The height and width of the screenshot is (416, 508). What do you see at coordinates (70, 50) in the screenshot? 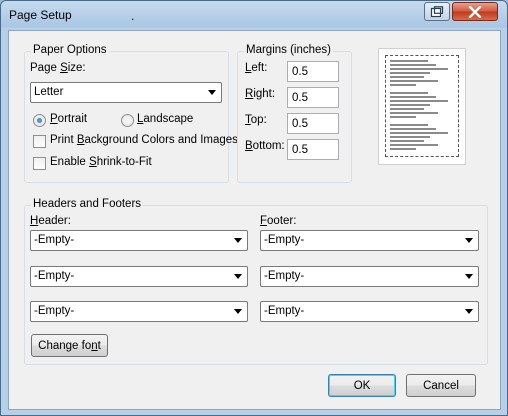
I see `paper-options-title: Paper Options` at bounding box center [70, 50].